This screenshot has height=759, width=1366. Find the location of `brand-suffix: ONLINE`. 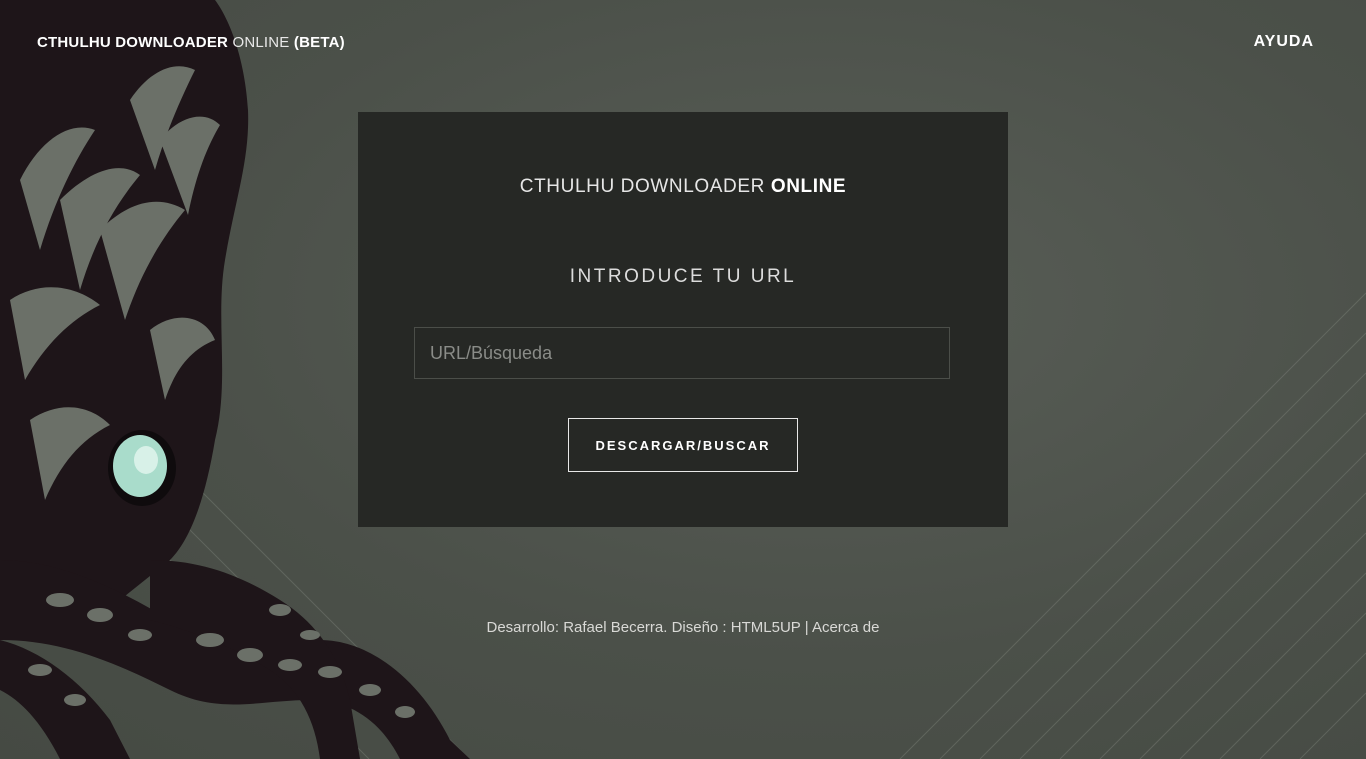

brand-suffix: ONLINE is located at coordinates (261, 42).